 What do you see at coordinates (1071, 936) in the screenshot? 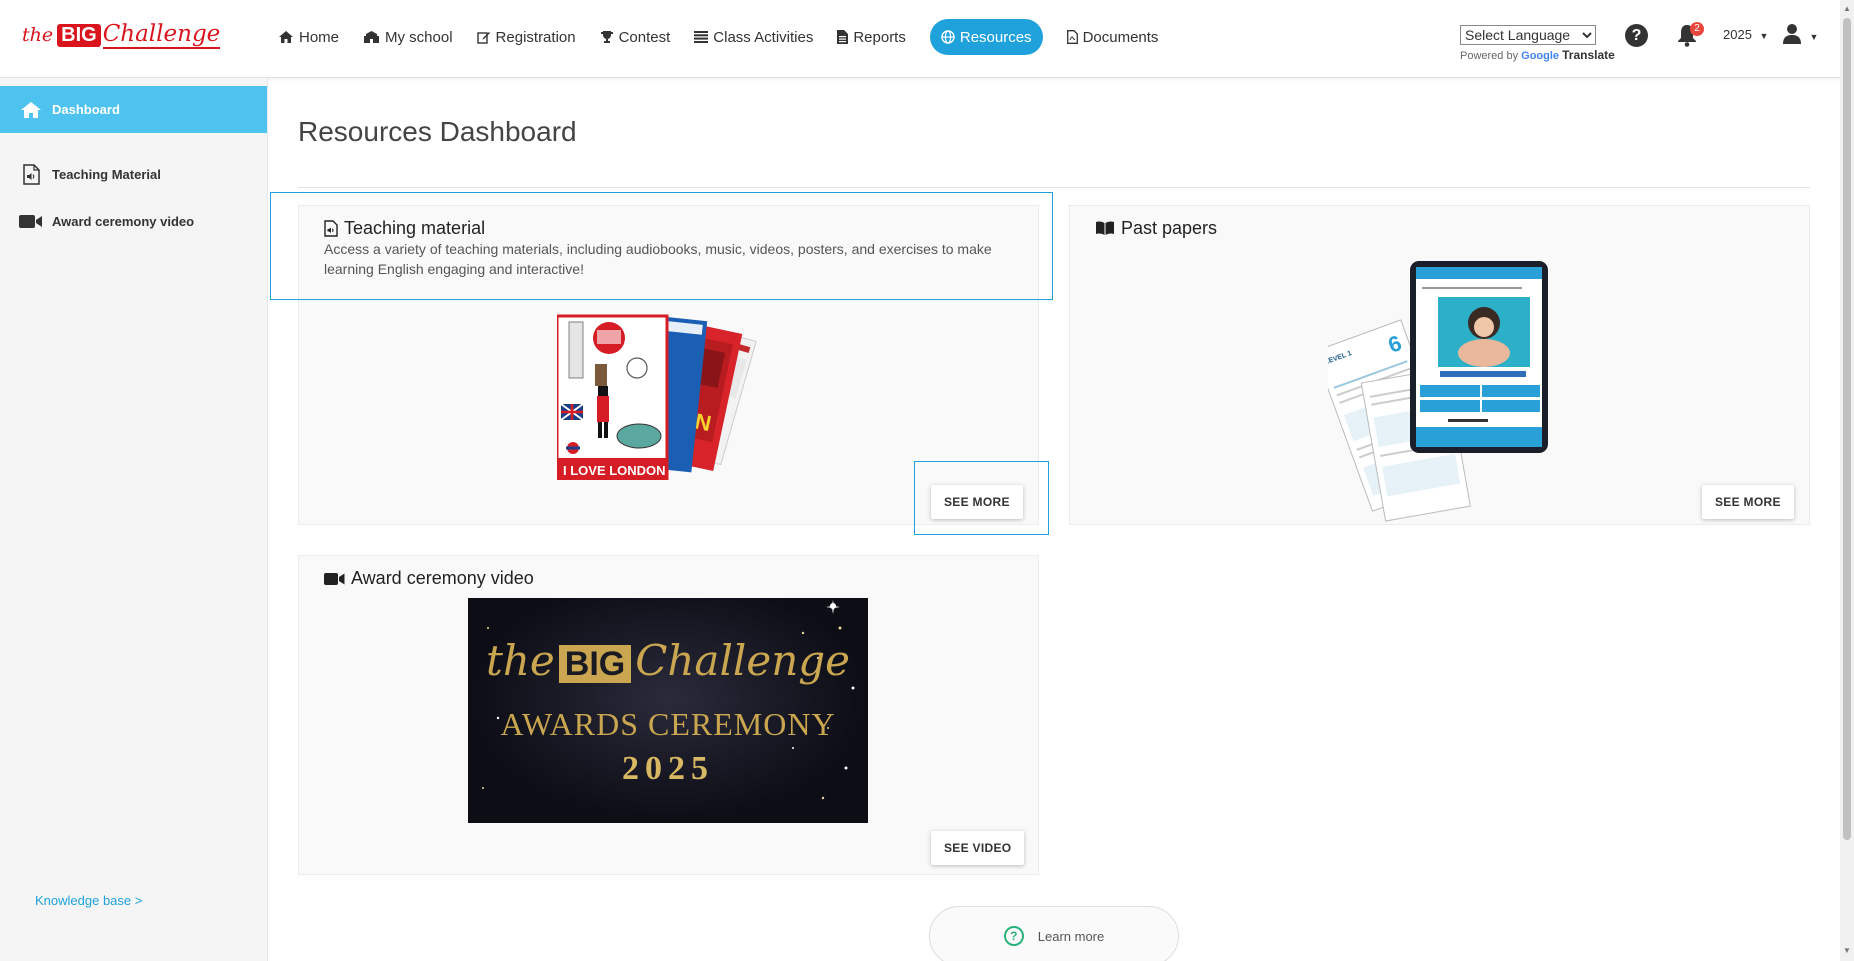
I see `learn-more-label: Learn more` at bounding box center [1071, 936].